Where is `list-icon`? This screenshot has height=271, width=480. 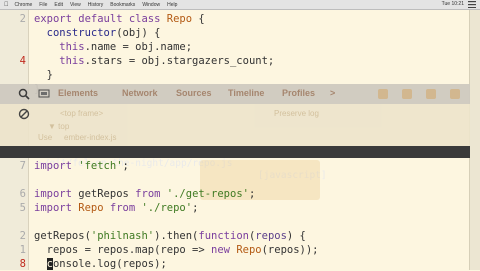 list-icon is located at coordinates (472, 4).